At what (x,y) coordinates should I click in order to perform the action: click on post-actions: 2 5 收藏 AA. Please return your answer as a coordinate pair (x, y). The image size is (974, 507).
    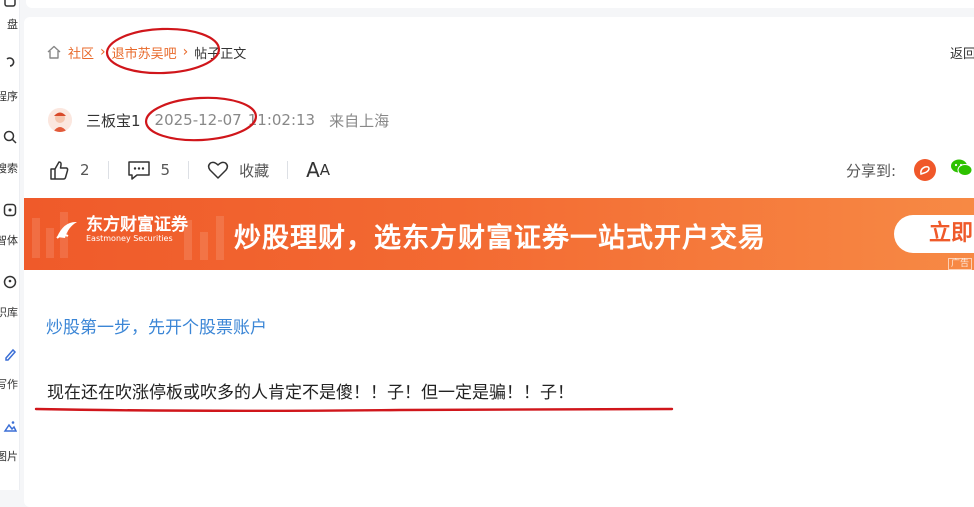
    Looking at the image, I should click on (189, 170).